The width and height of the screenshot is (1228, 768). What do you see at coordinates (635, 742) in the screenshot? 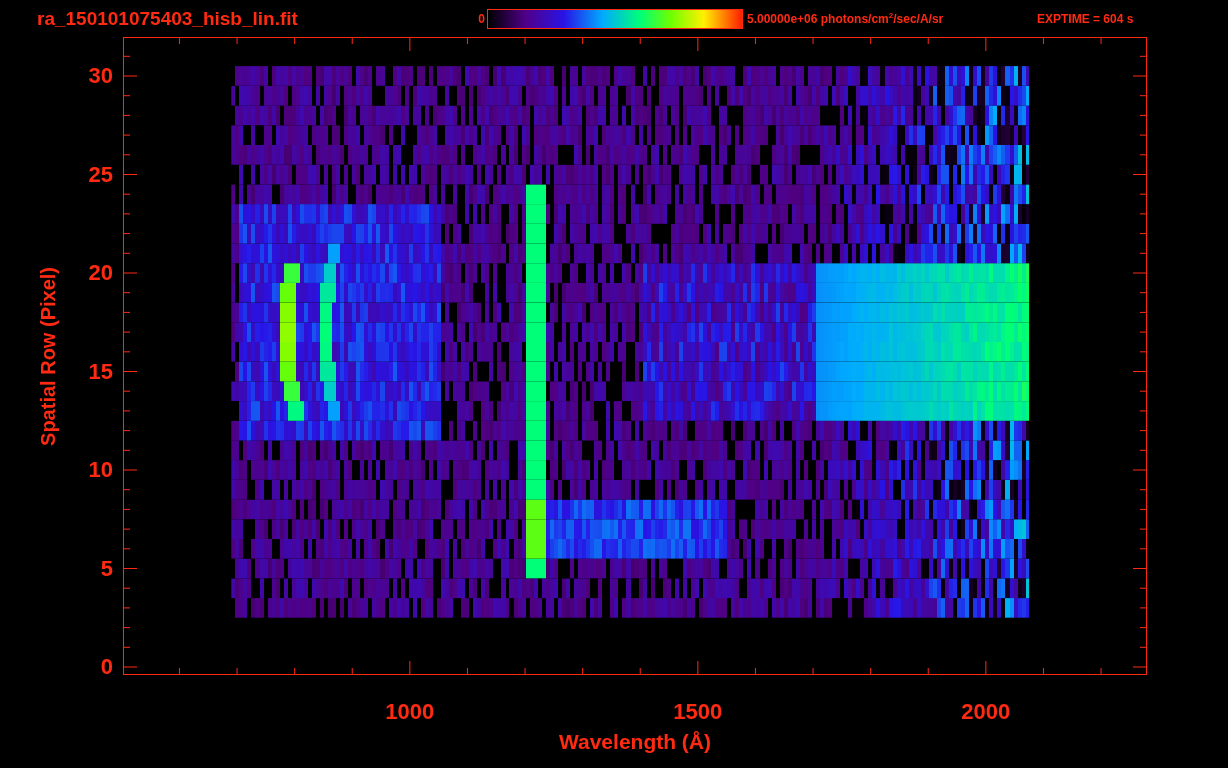
I see `x-axis-label: Wavelength (Å)` at bounding box center [635, 742].